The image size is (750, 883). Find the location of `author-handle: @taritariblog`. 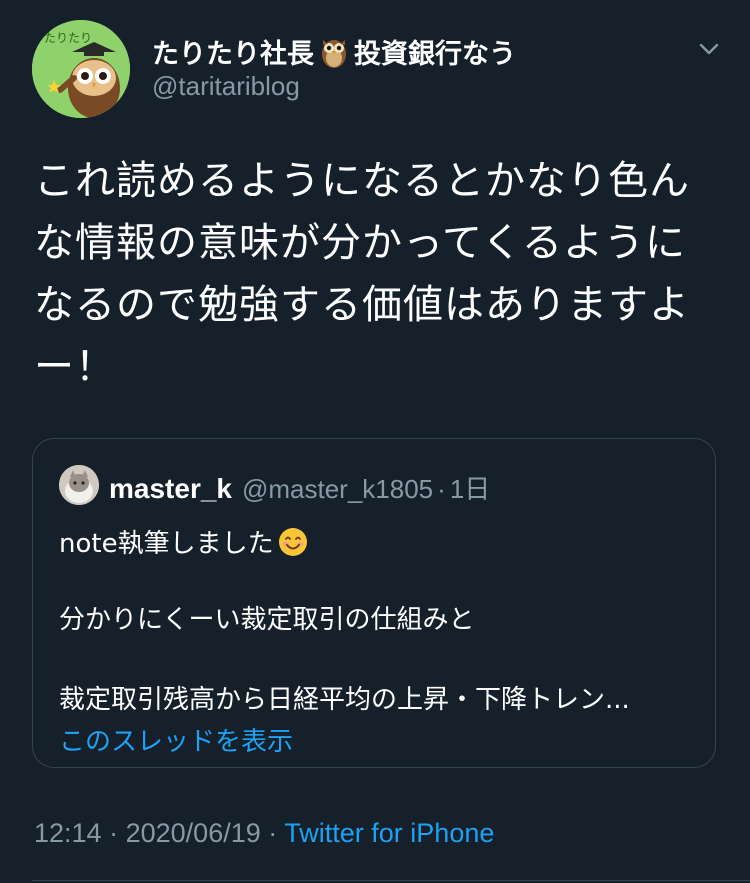

author-handle: @taritariblog is located at coordinates (226, 86).